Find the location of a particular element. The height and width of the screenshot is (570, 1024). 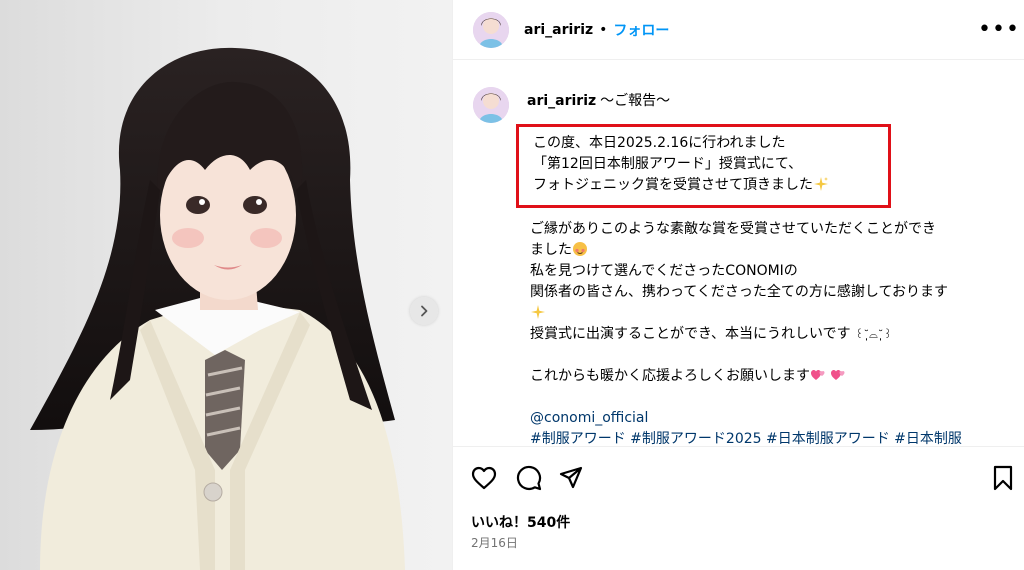

mention-link: @conomi_official is located at coordinates (773, 418).